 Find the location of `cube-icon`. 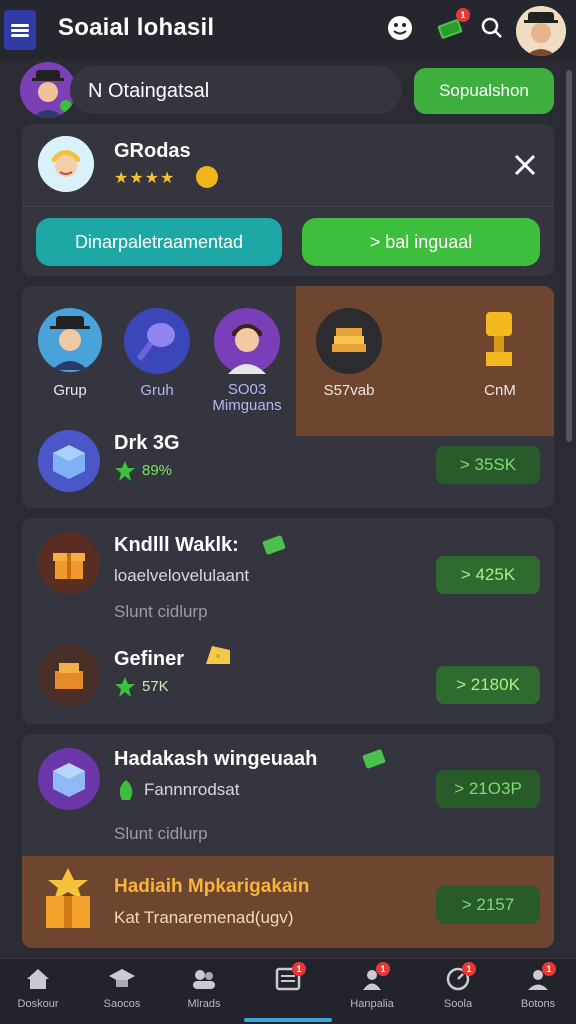

cube-icon is located at coordinates (69, 461).